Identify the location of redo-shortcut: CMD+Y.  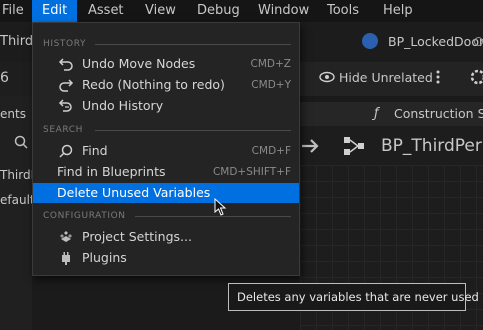
(271, 85).